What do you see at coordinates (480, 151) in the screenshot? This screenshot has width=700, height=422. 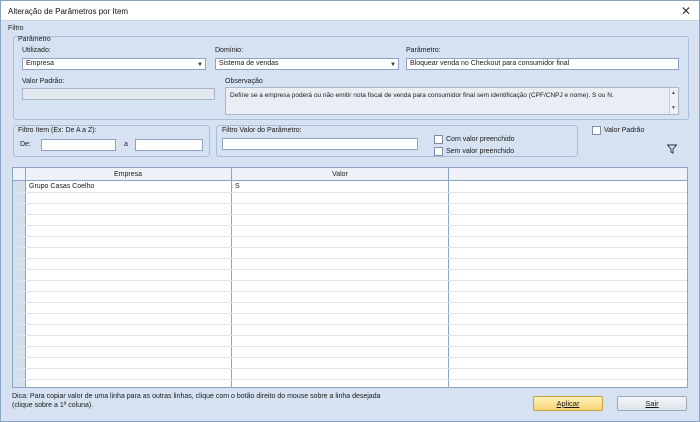 I see `sem-valor-label: Sem valor preenchido` at bounding box center [480, 151].